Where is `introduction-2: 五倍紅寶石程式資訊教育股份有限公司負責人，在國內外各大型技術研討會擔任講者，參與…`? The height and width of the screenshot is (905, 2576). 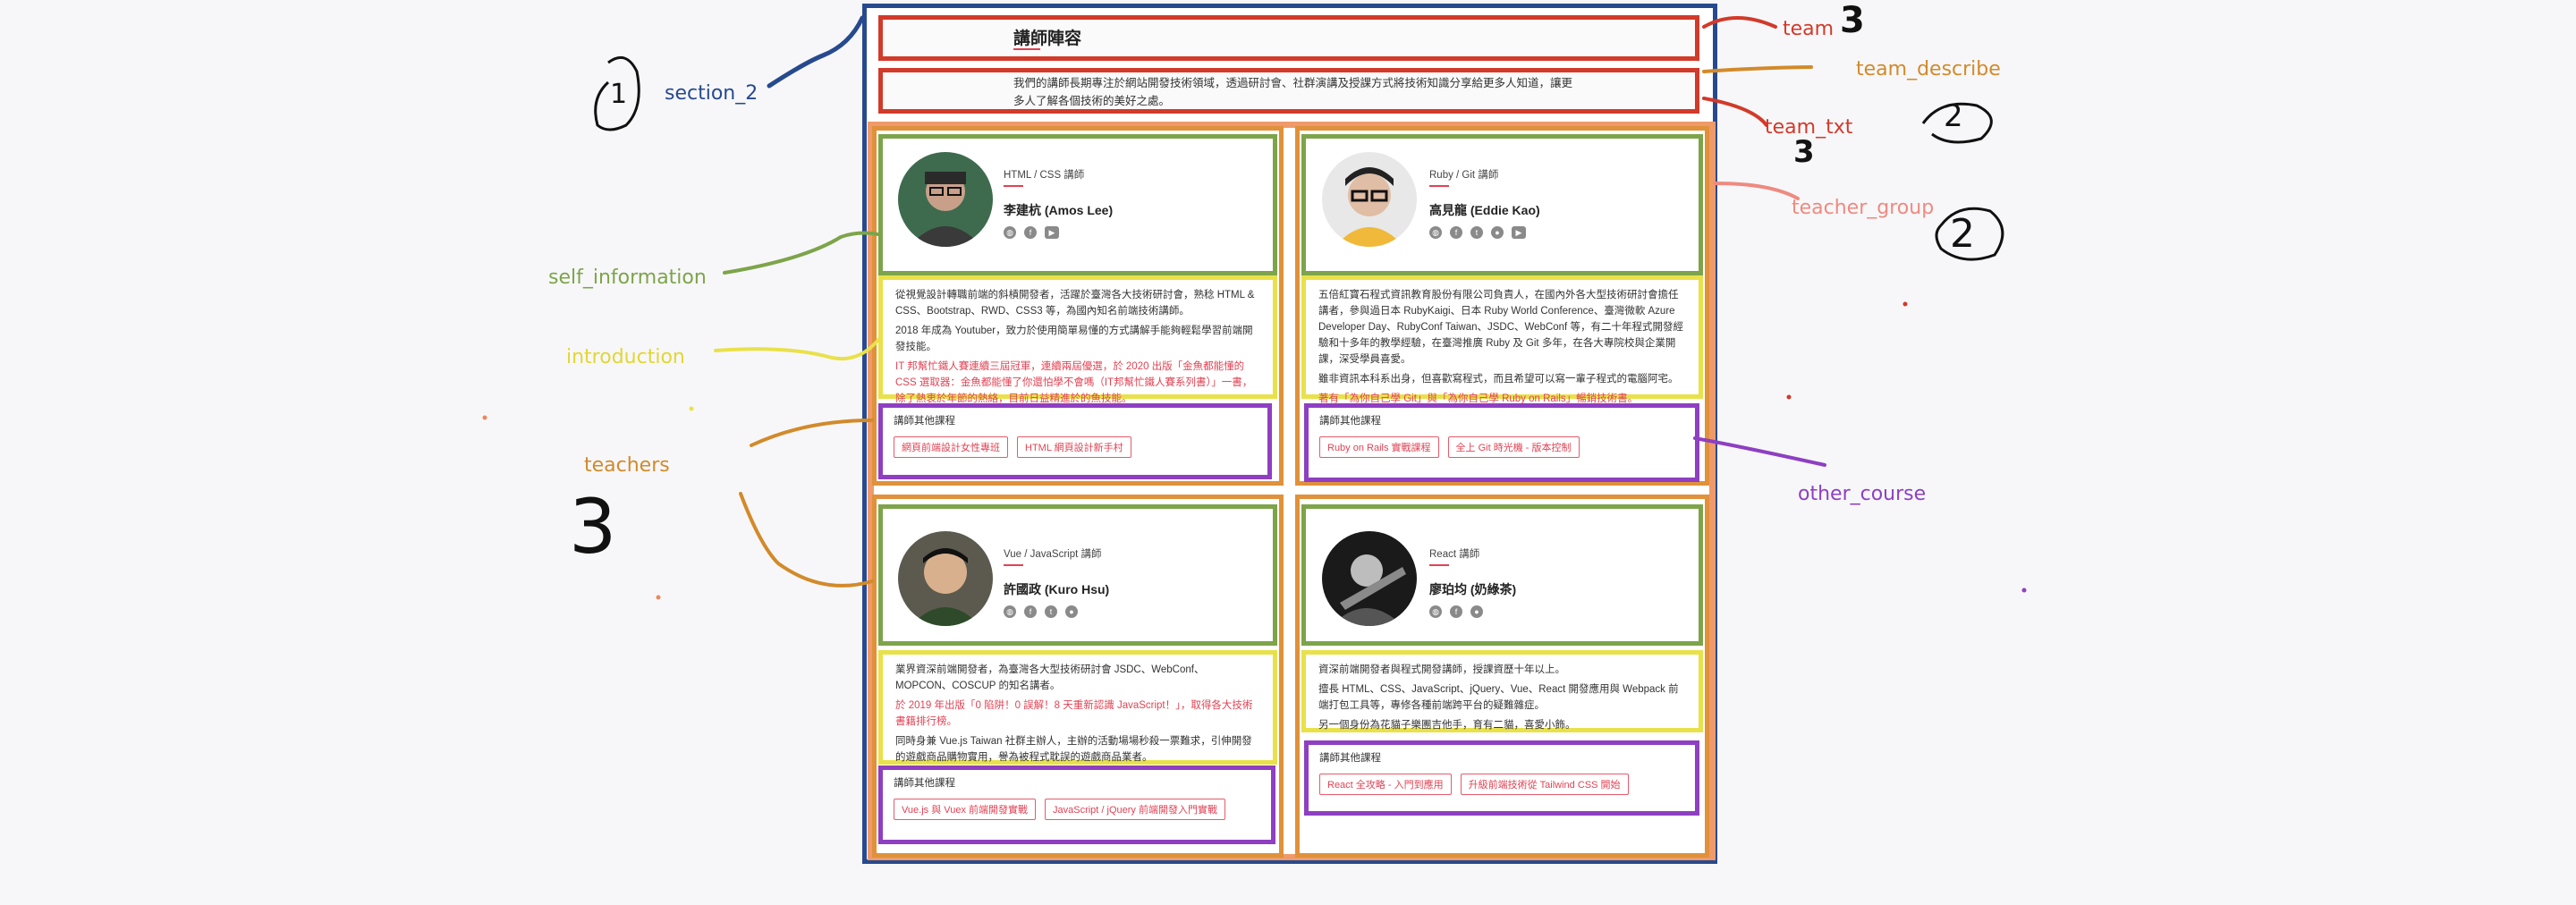 introduction-2: 五倍紅寶石程式資訊教育股份有限公司負責人，在國內外各大型技術研討會擔任講者，參與… is located at coordinates (1502, 340).